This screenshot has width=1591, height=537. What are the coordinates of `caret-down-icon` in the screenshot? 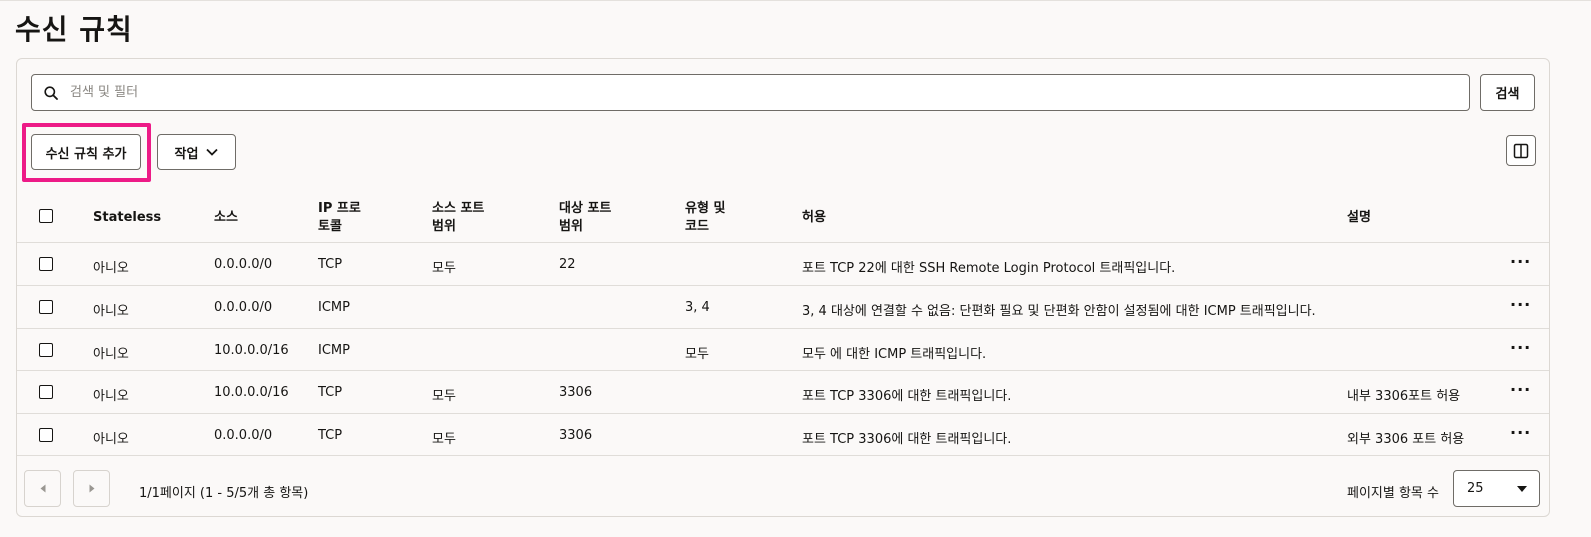 It's located at (1522, 488).